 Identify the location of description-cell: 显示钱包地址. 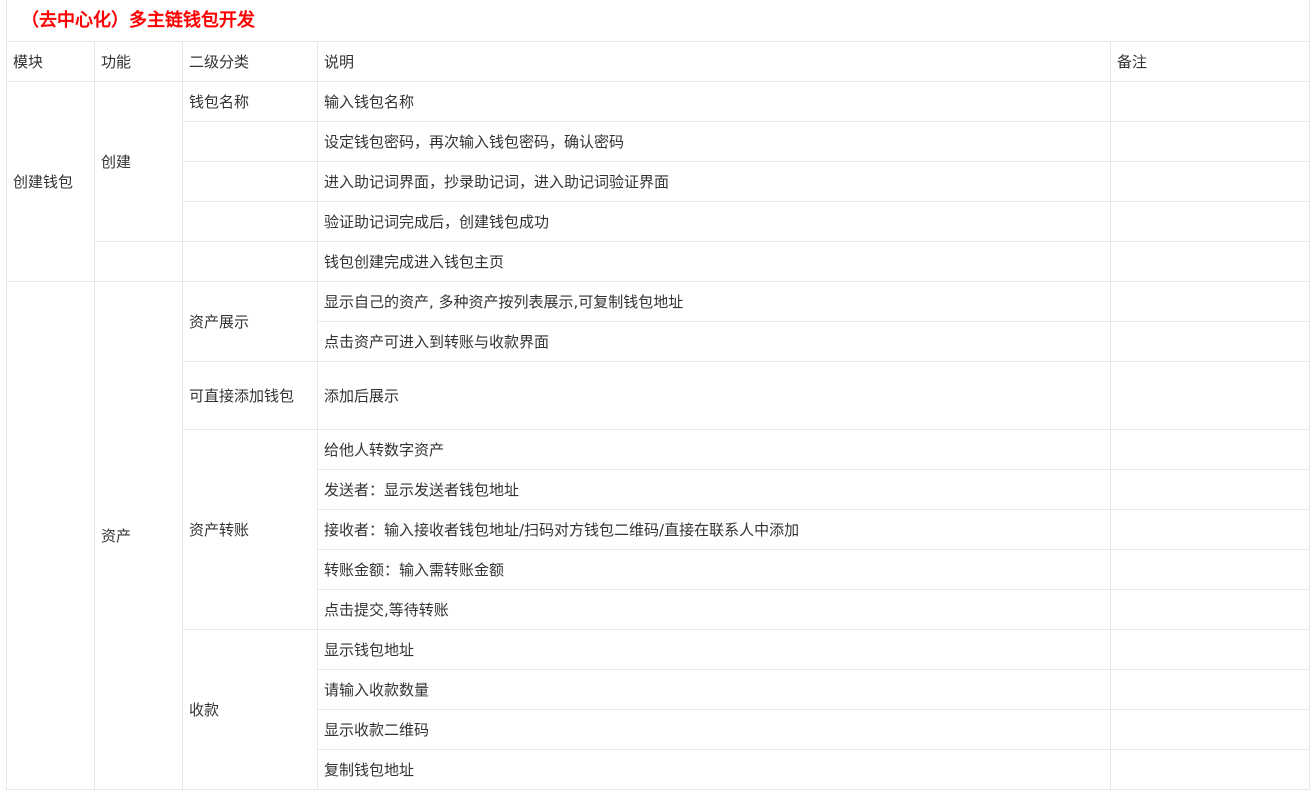
(714, 649).